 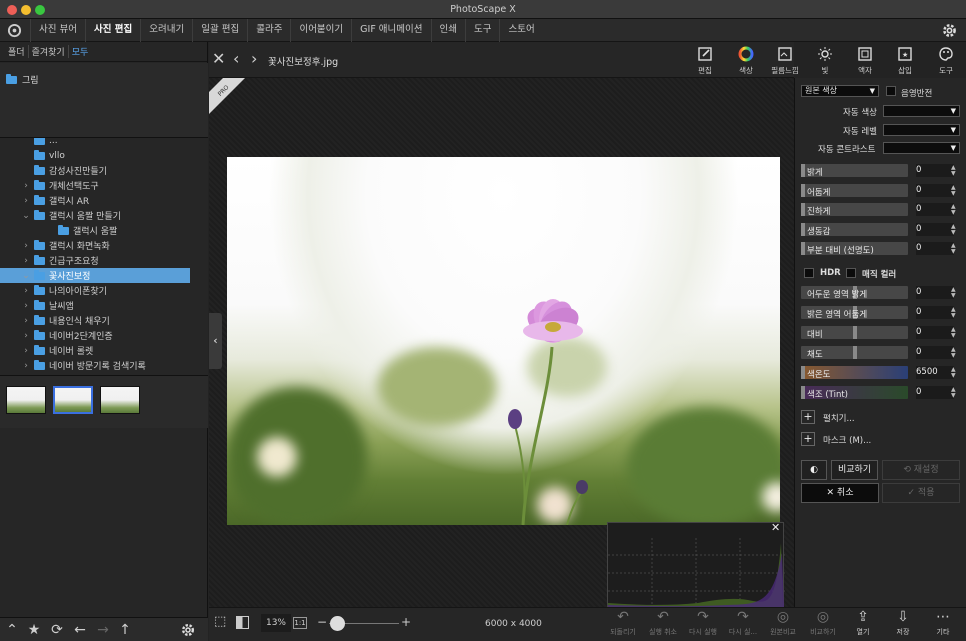 I want to click on open-button: ⇪ 열기, so click(x=863, y=625).